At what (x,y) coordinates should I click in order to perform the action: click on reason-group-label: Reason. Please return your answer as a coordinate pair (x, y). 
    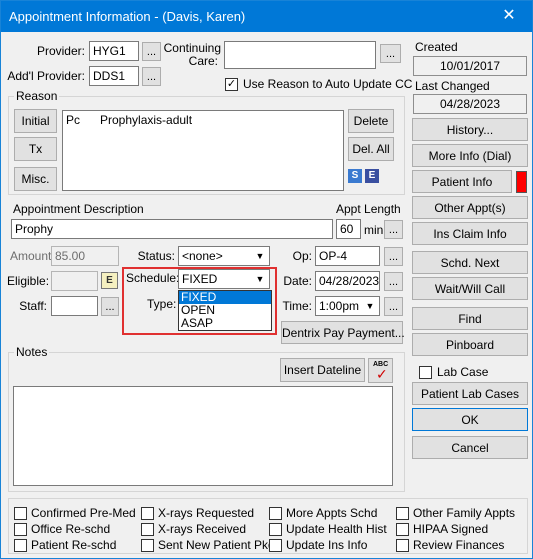
    Looking at the image, I should click on (37, 96).